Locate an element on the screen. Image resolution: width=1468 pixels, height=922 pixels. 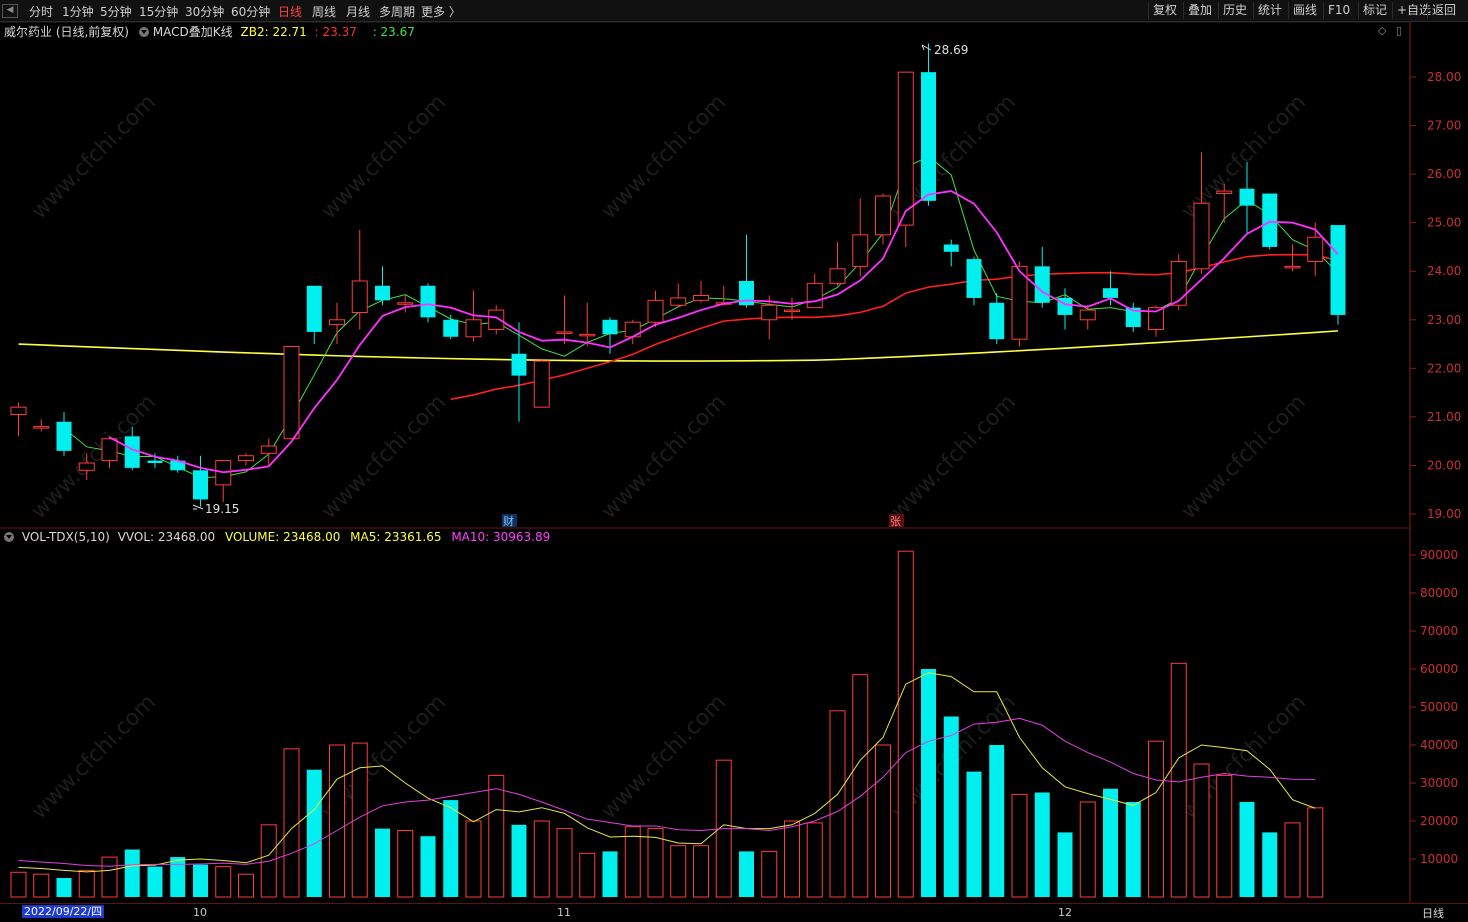
diamond-icon: ◇ is located at coordinates (1382, 30).